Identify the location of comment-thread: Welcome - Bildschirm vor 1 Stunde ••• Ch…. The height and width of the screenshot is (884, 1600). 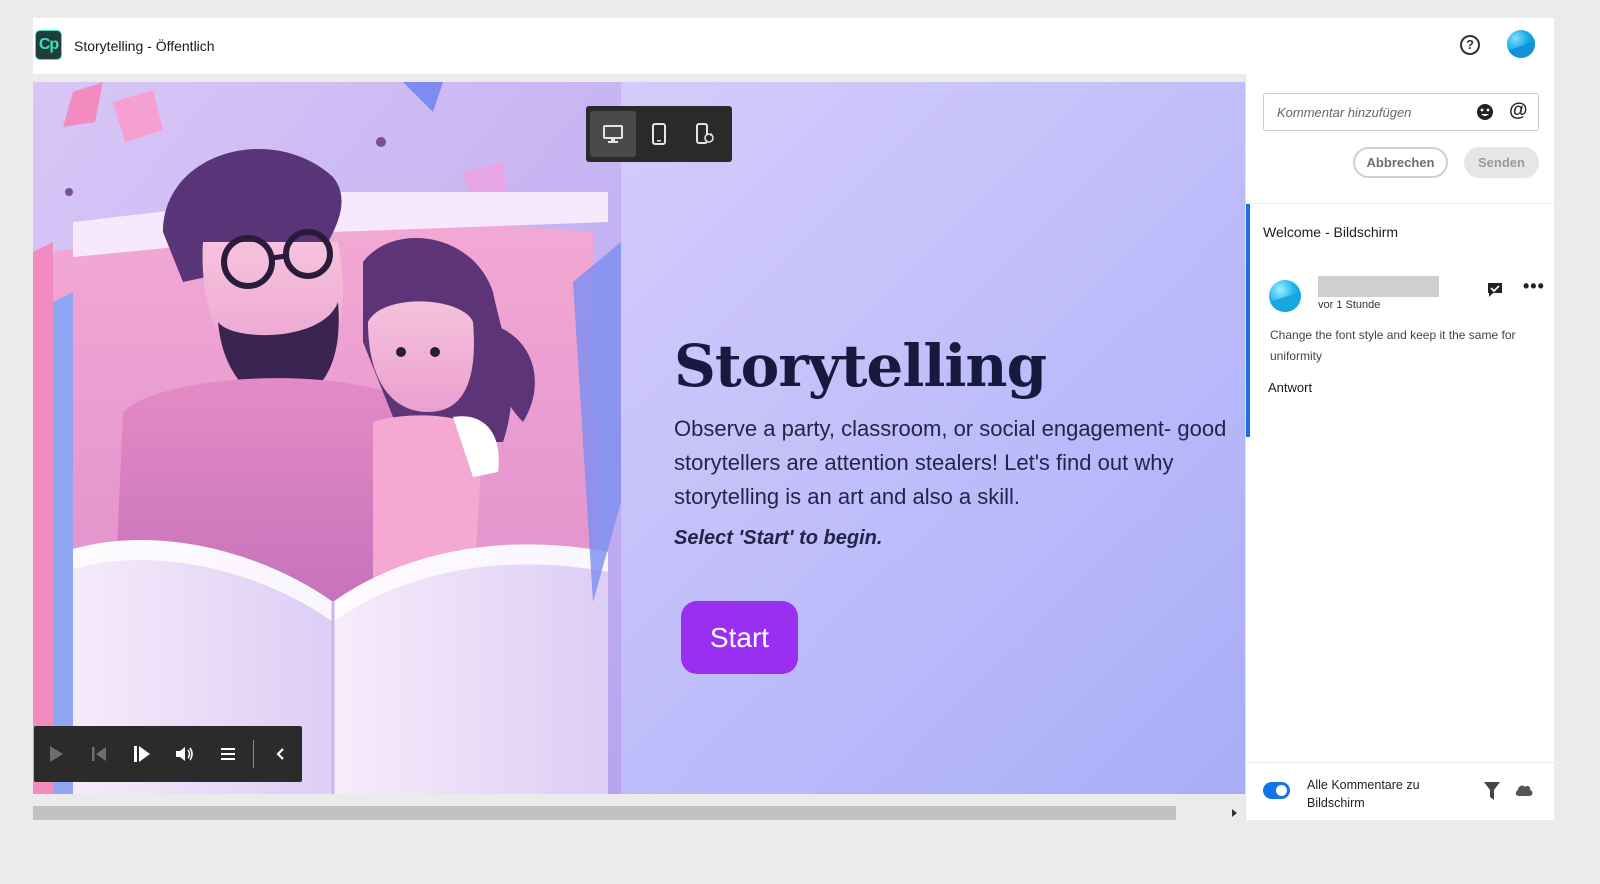
(1400, 320).